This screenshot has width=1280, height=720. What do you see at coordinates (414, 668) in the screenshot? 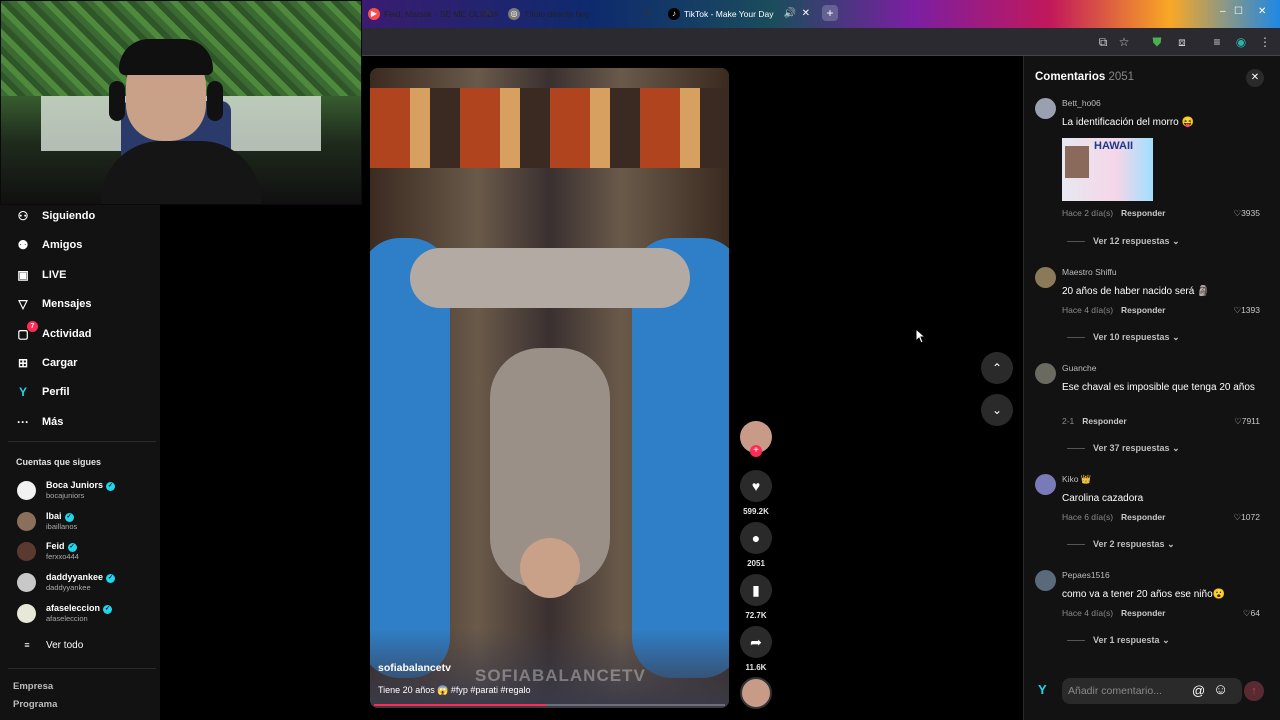
I see `video-author: sofiabalancetv` at bounding box center [414, 668].